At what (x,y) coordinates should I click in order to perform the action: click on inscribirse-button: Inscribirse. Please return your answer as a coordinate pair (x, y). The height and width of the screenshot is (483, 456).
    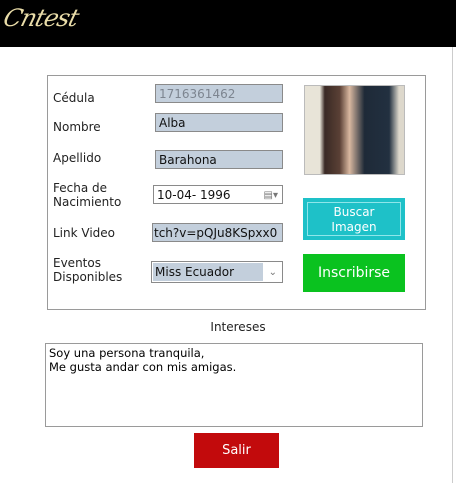
    Looking at the image, I should click on (354, 273).